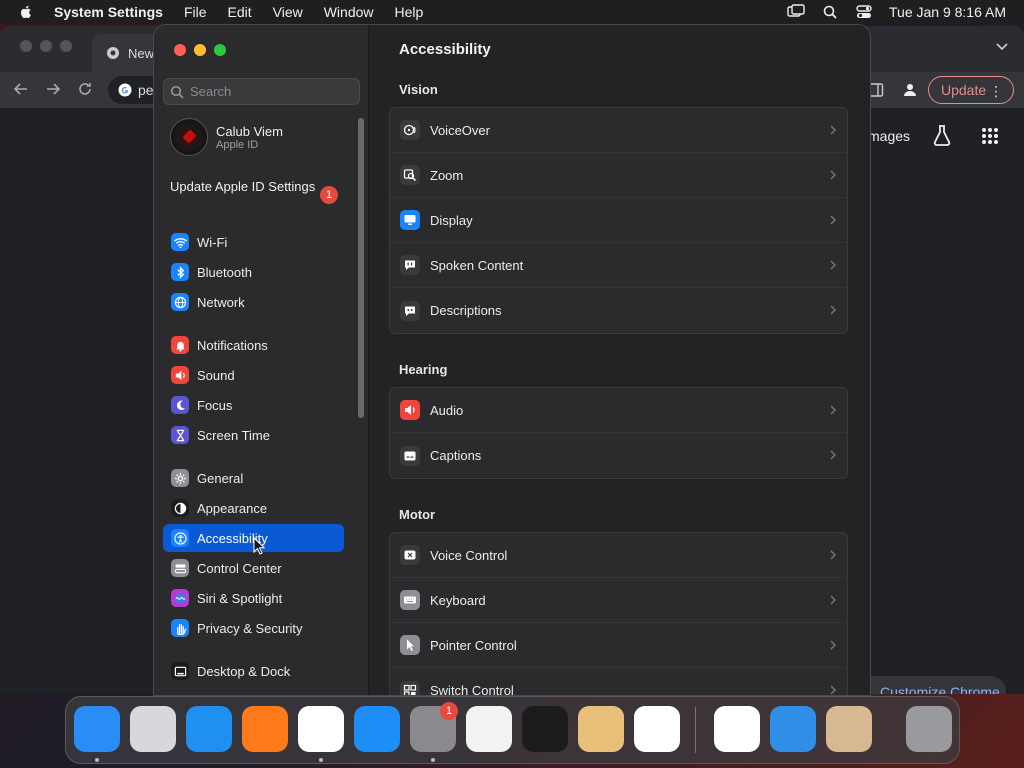  What do you see at coordinates (240, 598) in the screenshot?
I see `sidebar-item-label: Siri & Spotlight` at bounding box center [240, 598].